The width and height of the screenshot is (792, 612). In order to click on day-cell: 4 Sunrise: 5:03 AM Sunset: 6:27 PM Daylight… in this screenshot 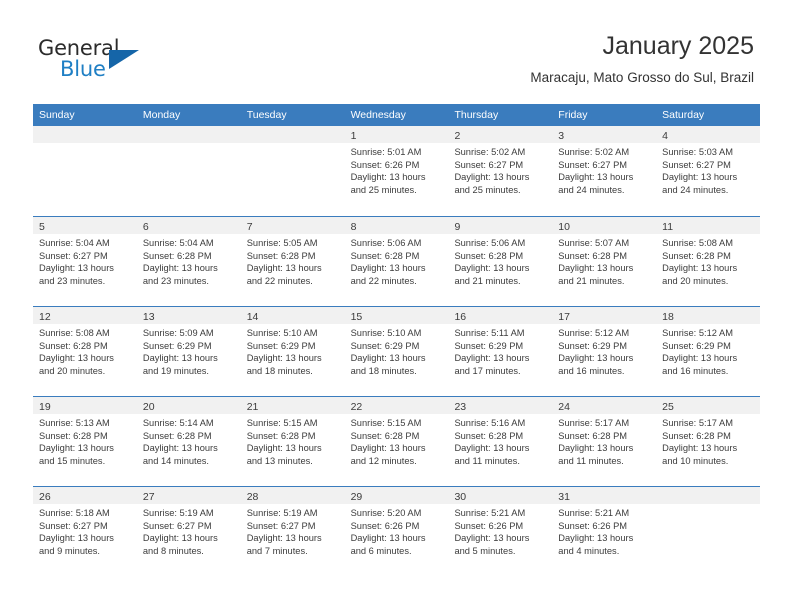, I will do `click(708, 171)`.